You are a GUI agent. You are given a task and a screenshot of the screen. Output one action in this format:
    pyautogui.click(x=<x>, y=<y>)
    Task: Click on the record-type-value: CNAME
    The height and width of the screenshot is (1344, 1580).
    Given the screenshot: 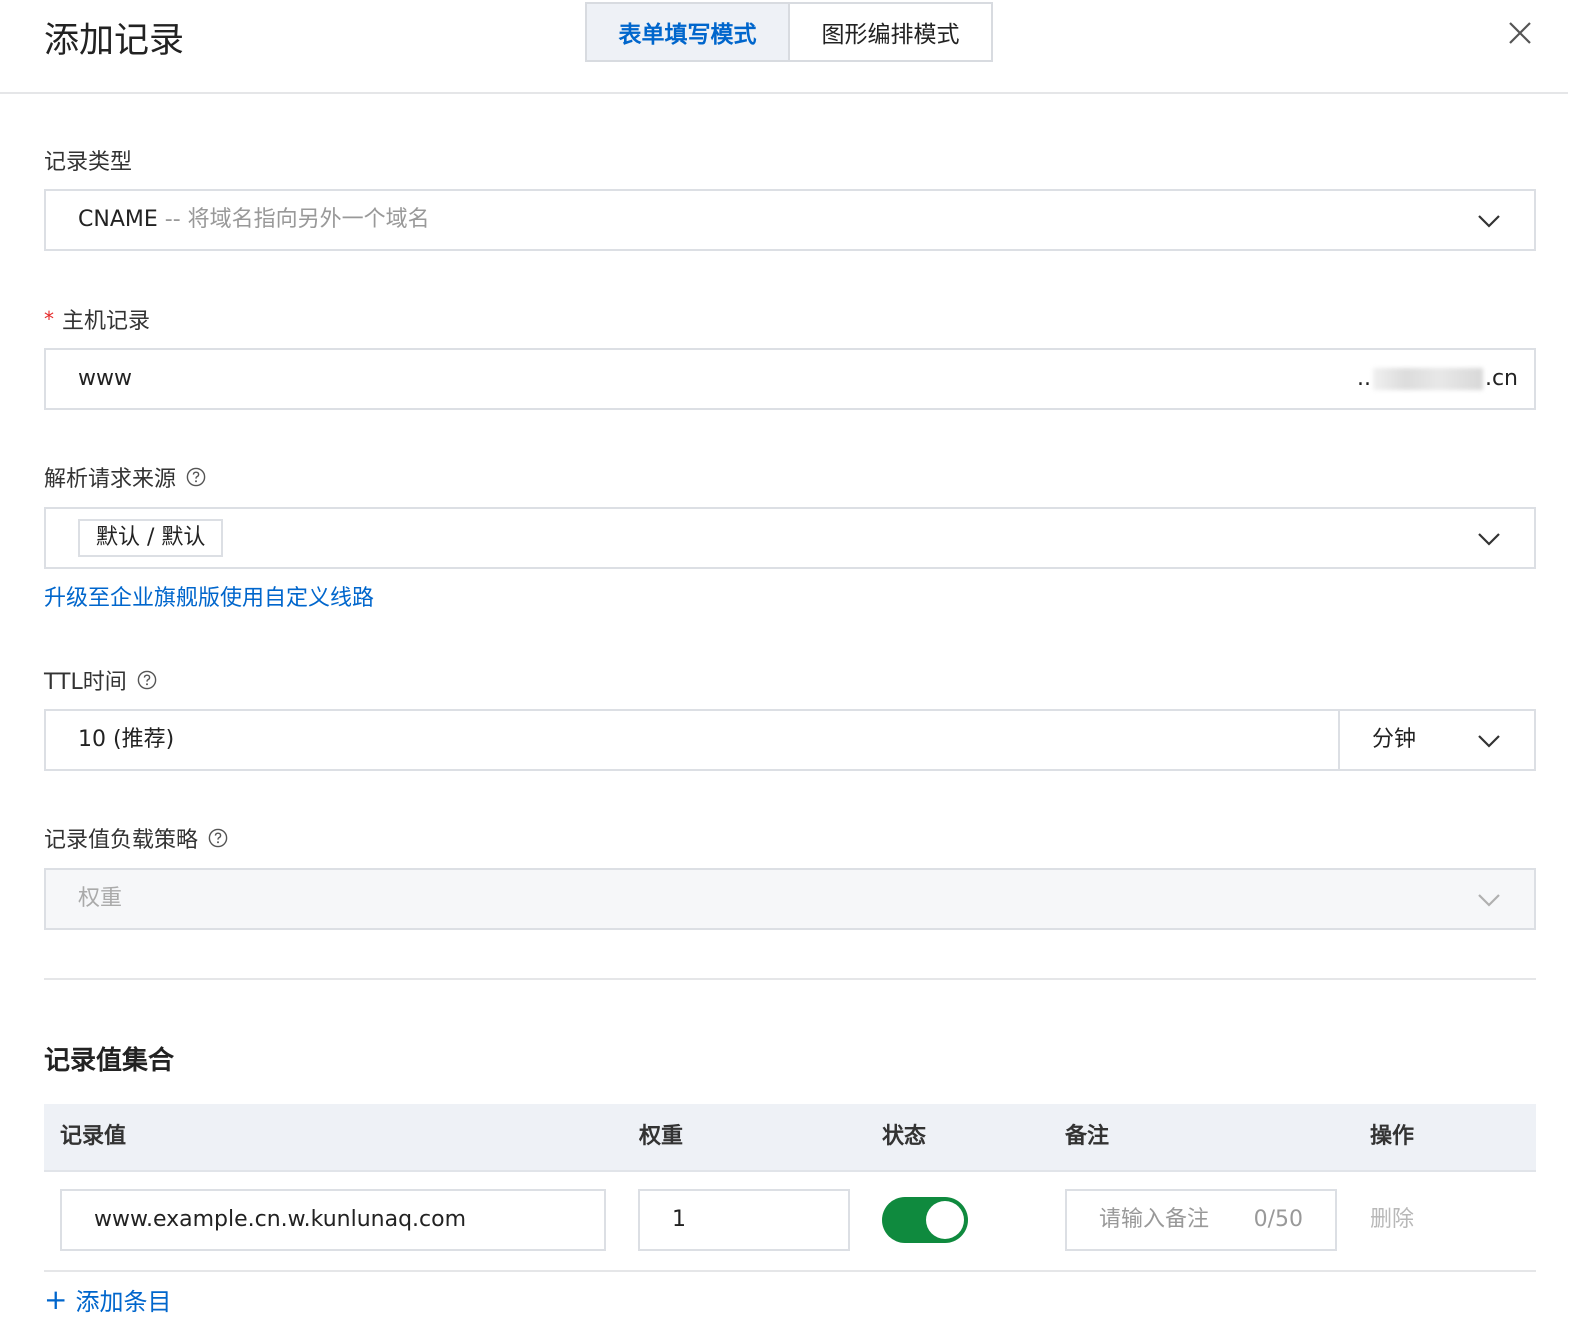 What is the action you would take?
    pyautogui.click(x=118, y=219)
    